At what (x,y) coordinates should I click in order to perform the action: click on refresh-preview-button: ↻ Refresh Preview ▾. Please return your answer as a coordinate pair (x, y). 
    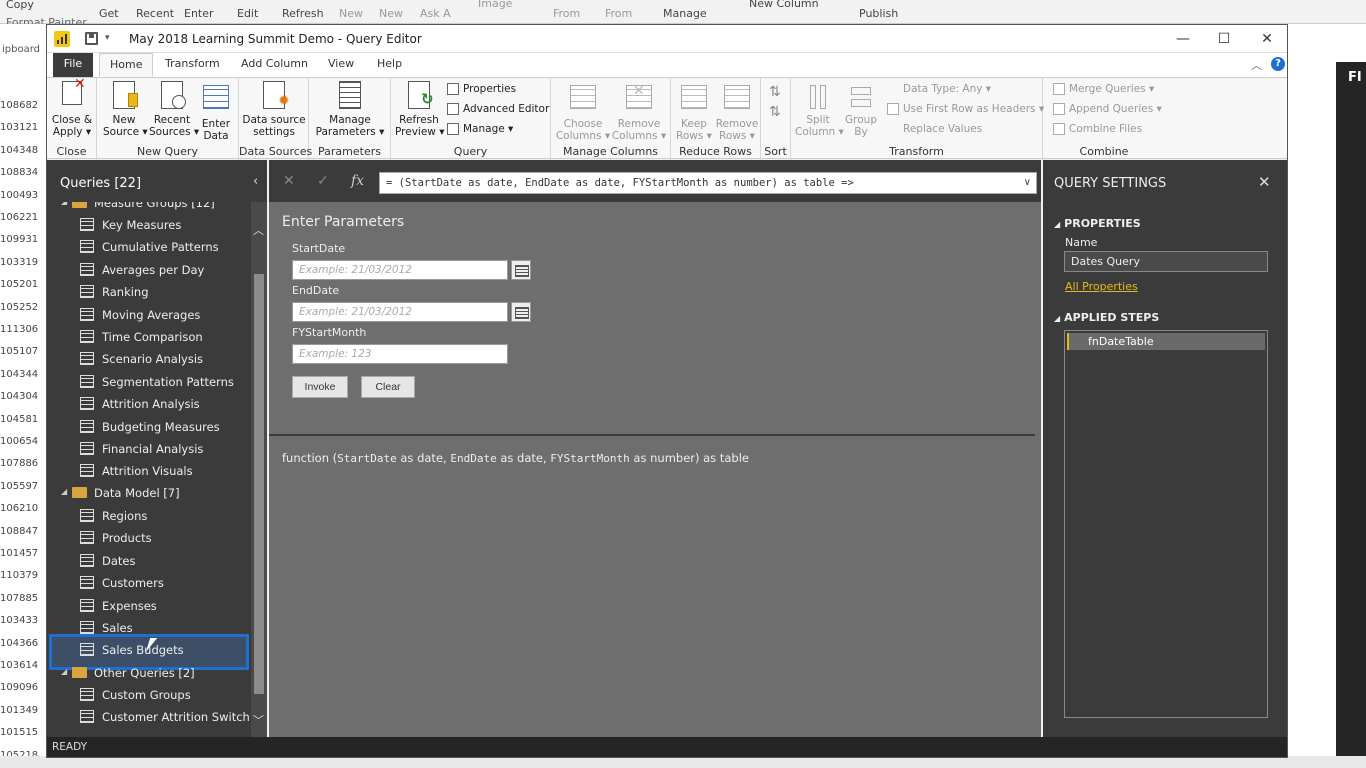
    Looking at the image, I should click on (419, 109).